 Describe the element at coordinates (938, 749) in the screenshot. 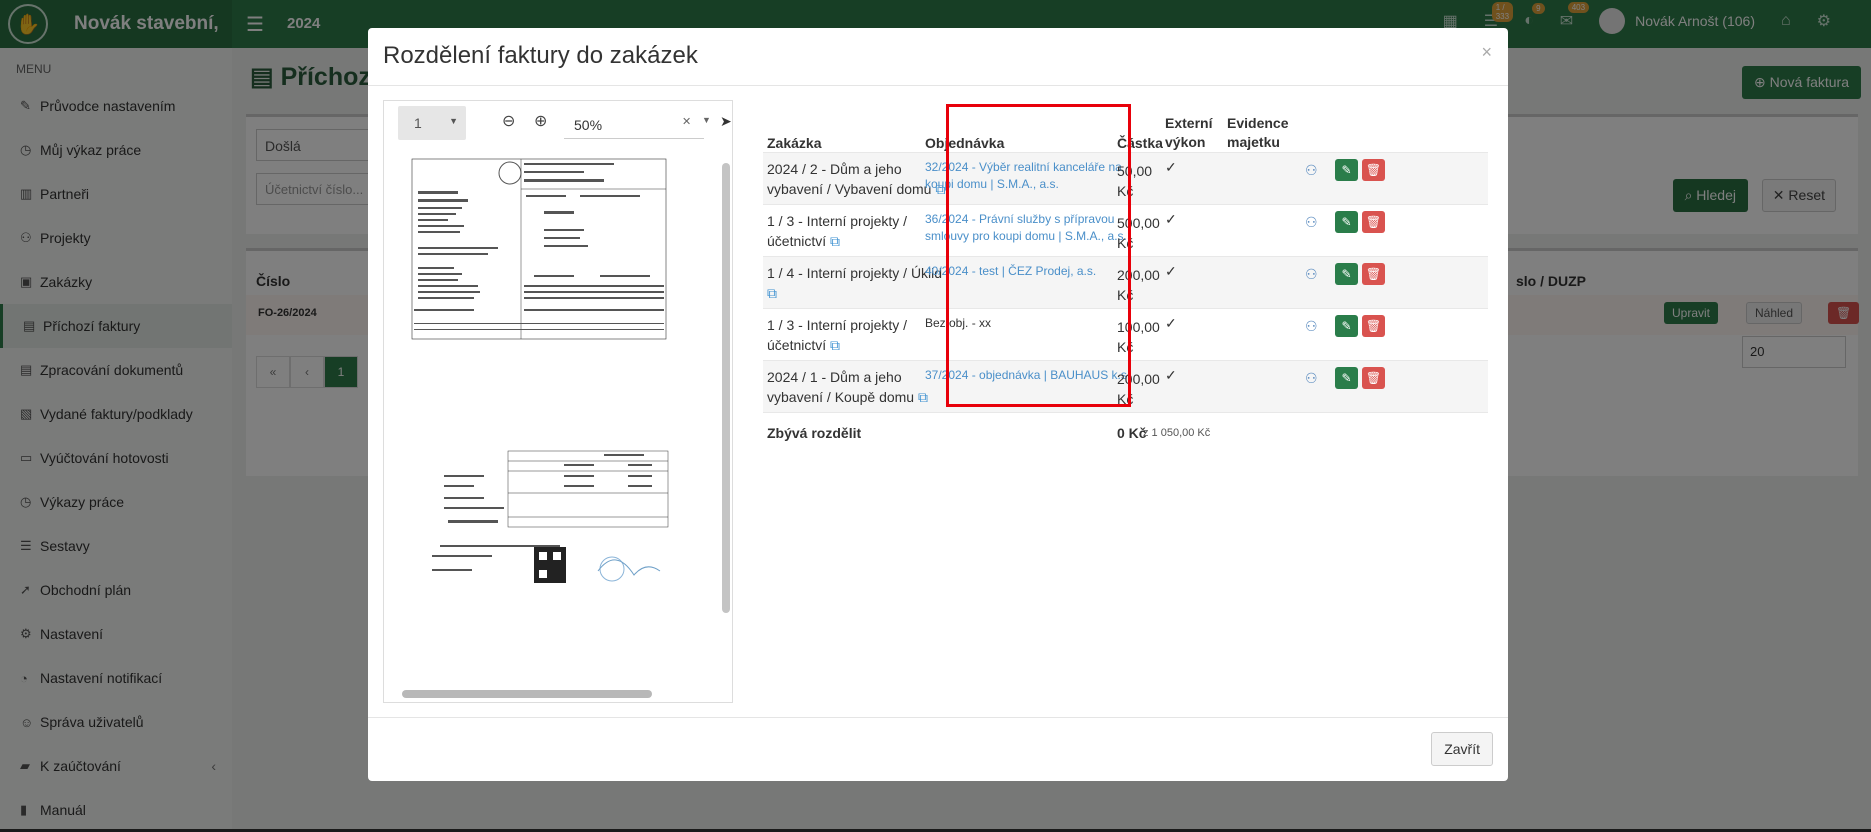

I see `modal-footer: Zavřít` at that location.